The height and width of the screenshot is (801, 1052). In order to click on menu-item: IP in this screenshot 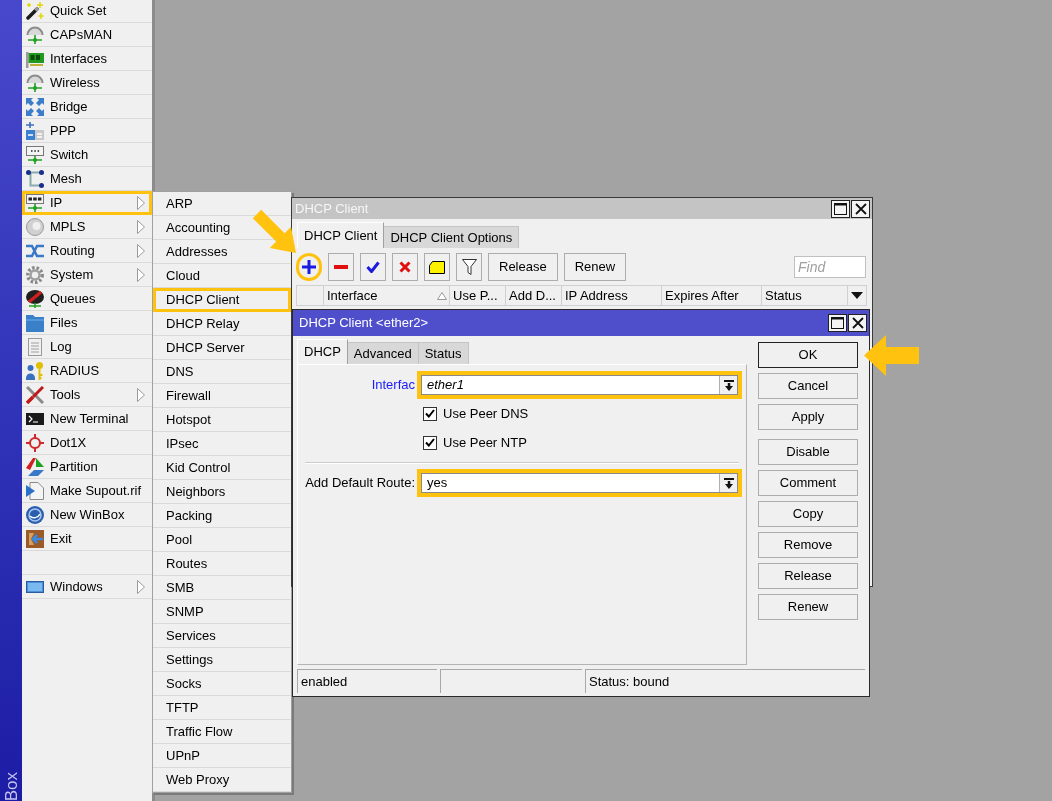, I will do `click(87, 203)`.